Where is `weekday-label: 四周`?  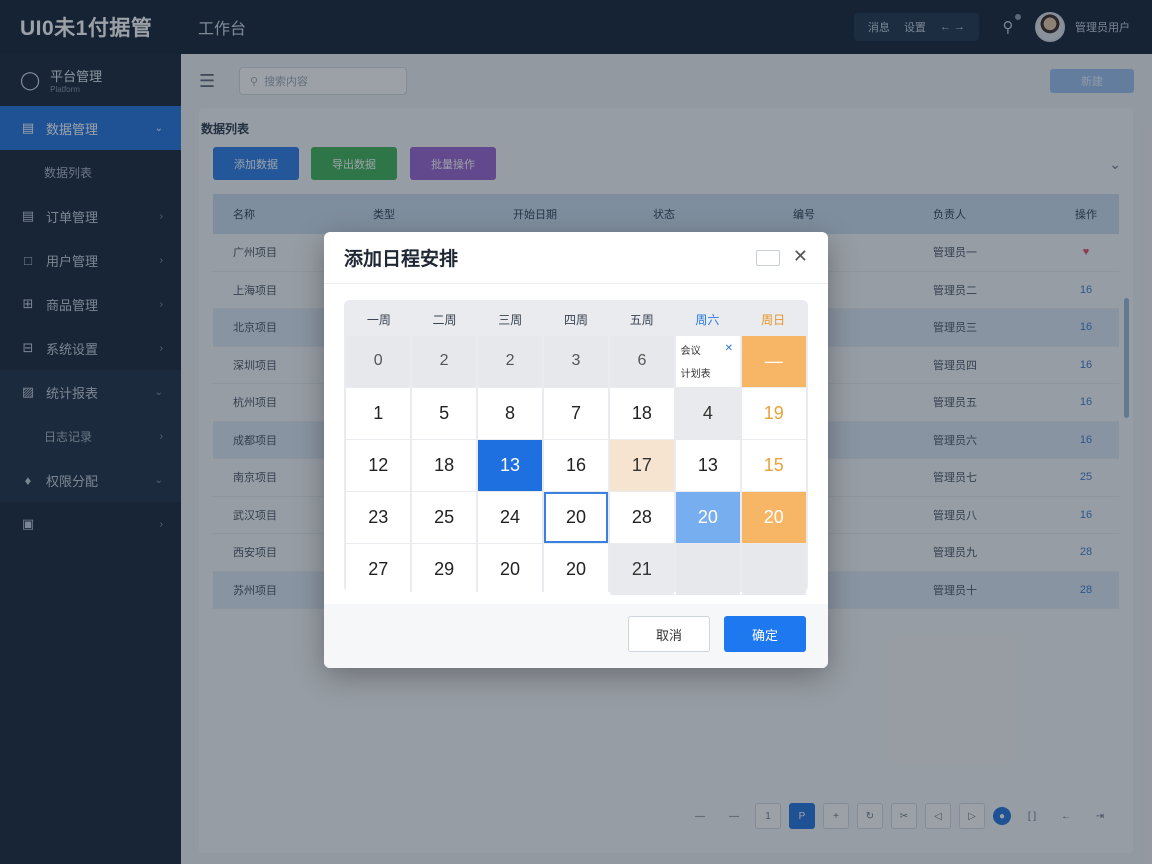
weekday-label: 四周 is located at coordinates (575, 319).